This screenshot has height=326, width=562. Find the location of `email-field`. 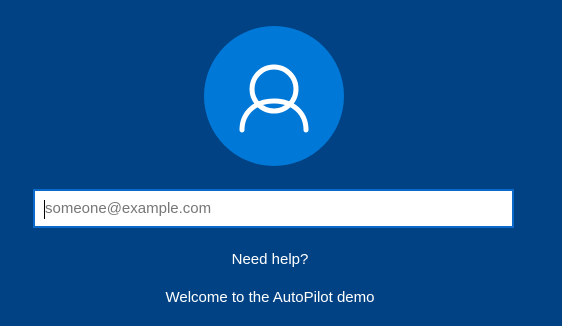

email-field is located at coordinates (273, 208).